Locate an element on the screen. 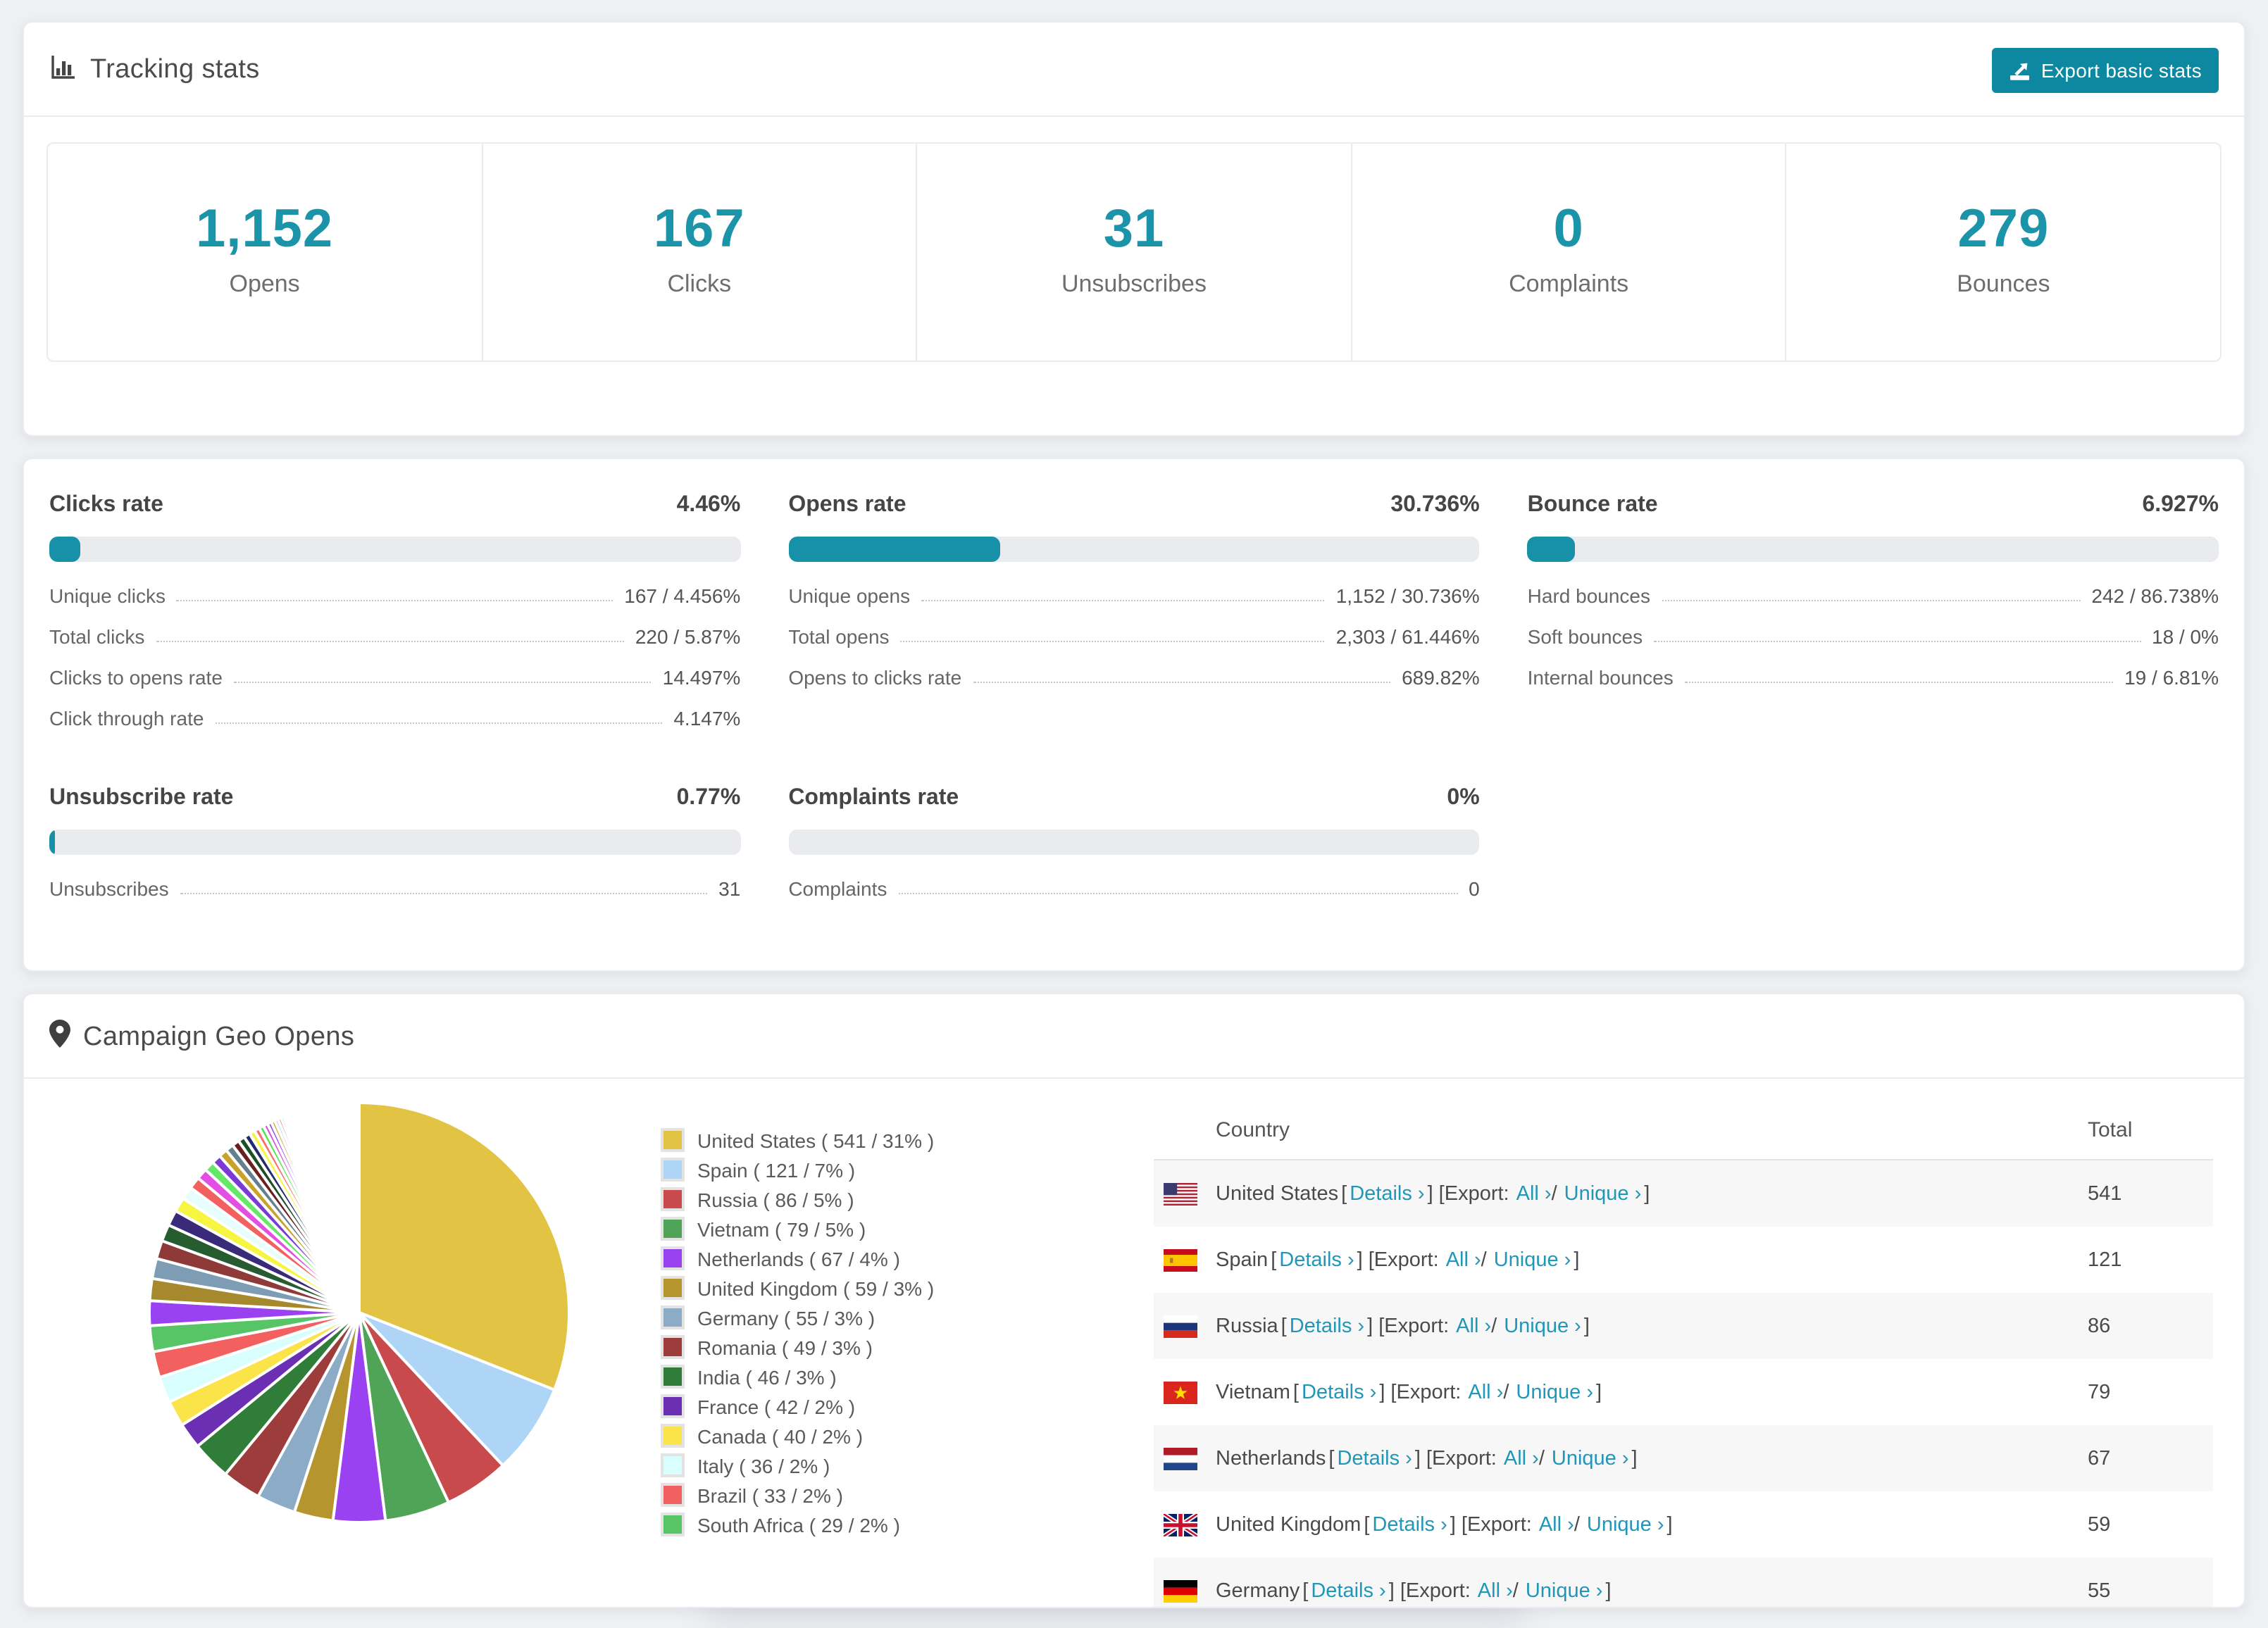 The height and width of the screenshot is (1628, 2268). bounces-count: 279 is located at coordinates (2004, 230).